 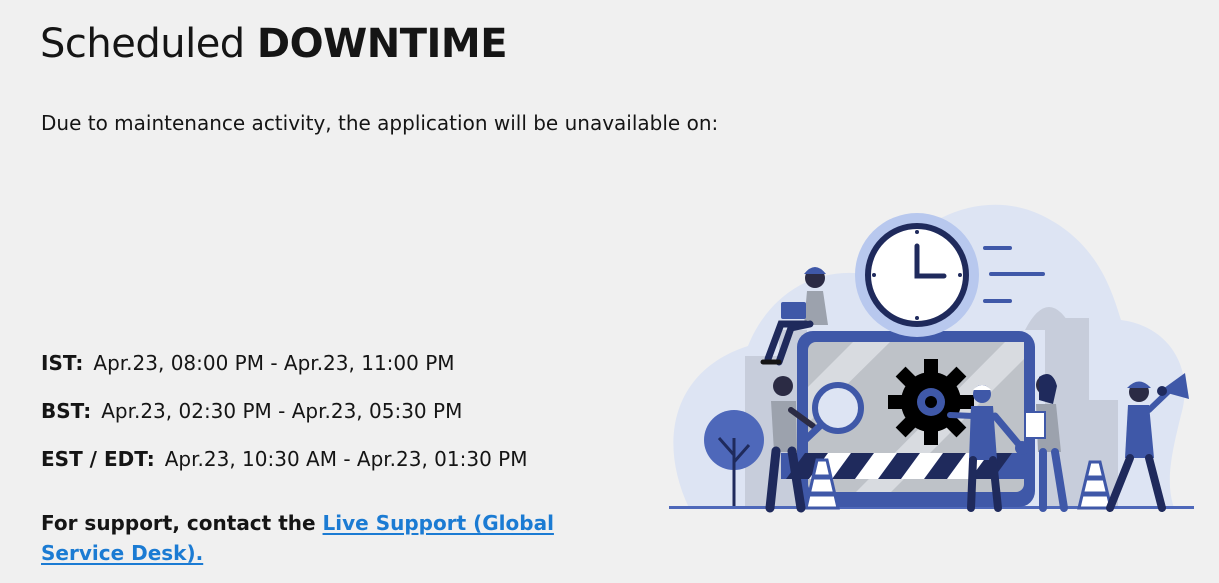 I want to click on downtime-window: Apr.23, 10:30 AM - Apr.23, 01:30 PM, so click(x=346, y=459).